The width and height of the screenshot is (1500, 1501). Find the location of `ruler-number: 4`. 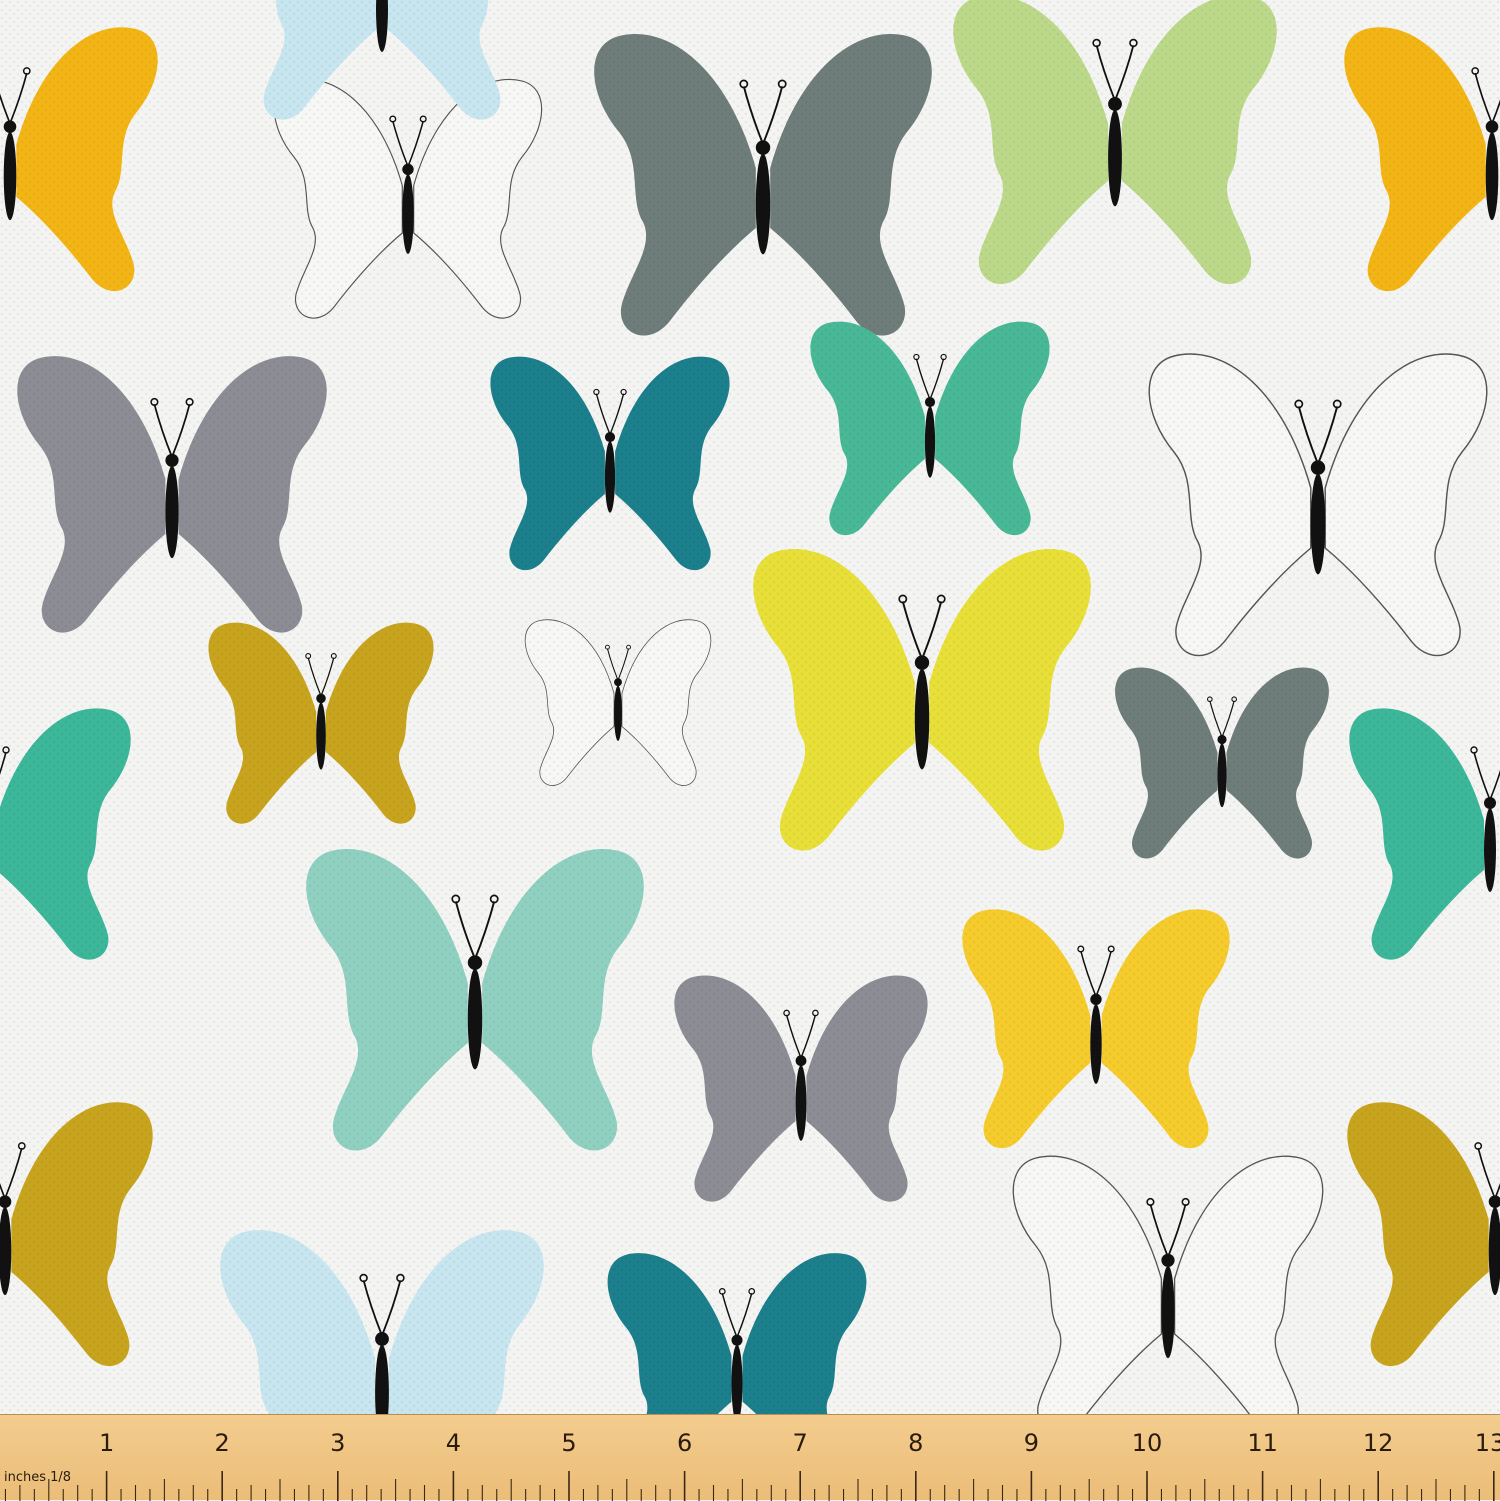

ruler-number: 4 is located at coordinates (453, 1443).